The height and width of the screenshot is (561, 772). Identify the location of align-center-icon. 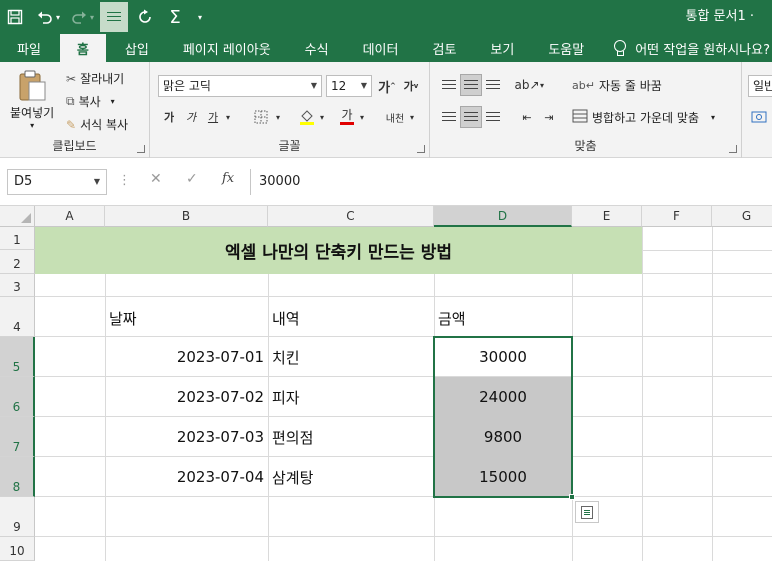
(471, 117).